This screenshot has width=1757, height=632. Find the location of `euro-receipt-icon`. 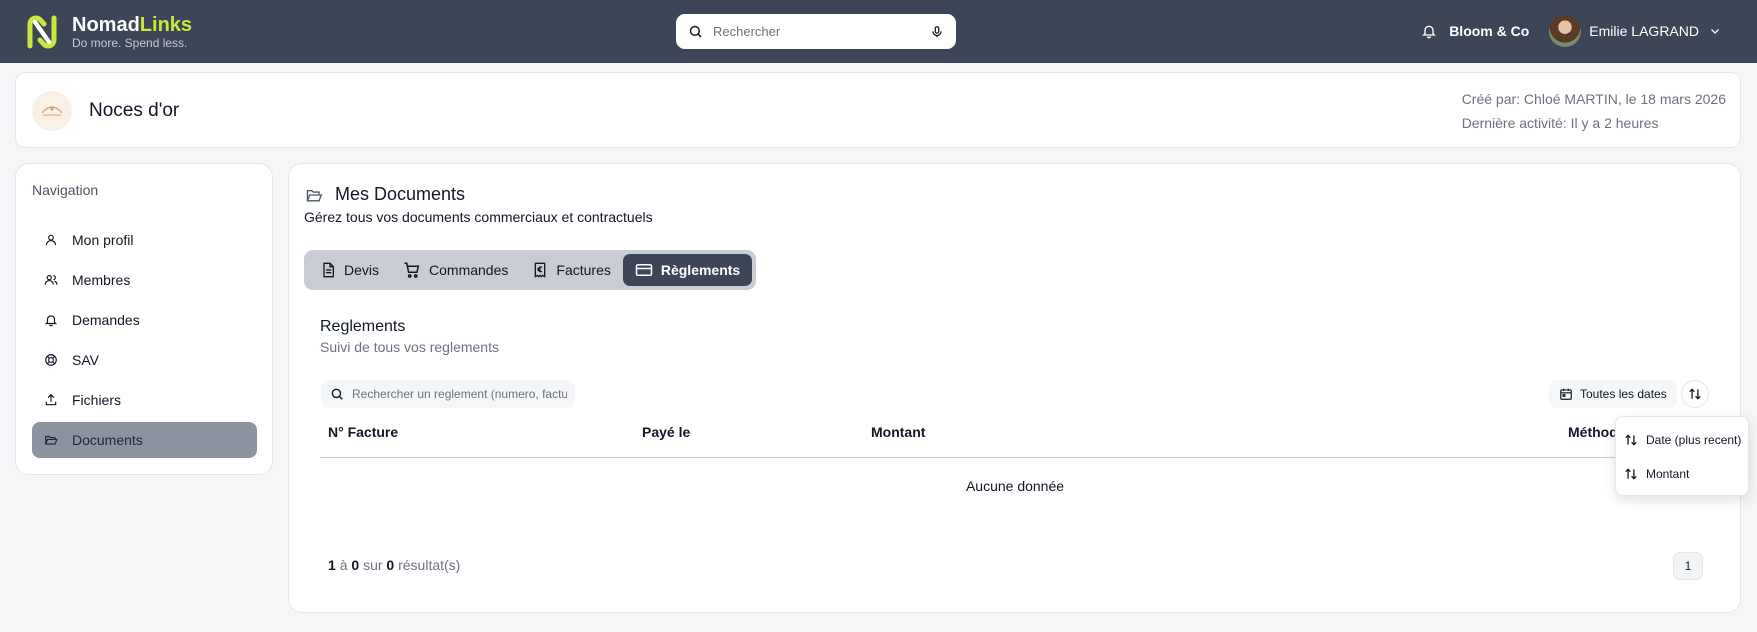

euro-receipt-icon is located at coordinates (540, 270).